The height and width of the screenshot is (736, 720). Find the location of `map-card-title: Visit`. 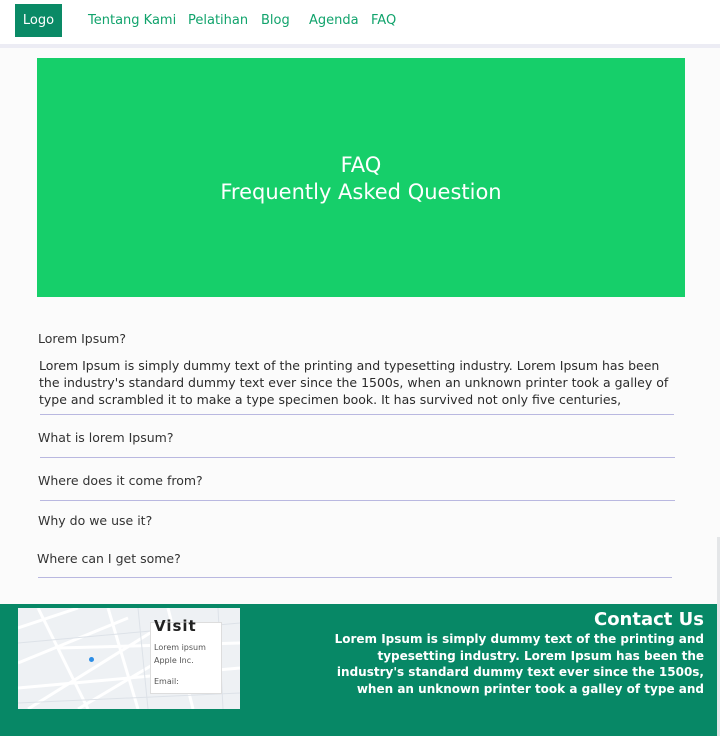

map-card-title: Visit is located at coordinates (175, 626).